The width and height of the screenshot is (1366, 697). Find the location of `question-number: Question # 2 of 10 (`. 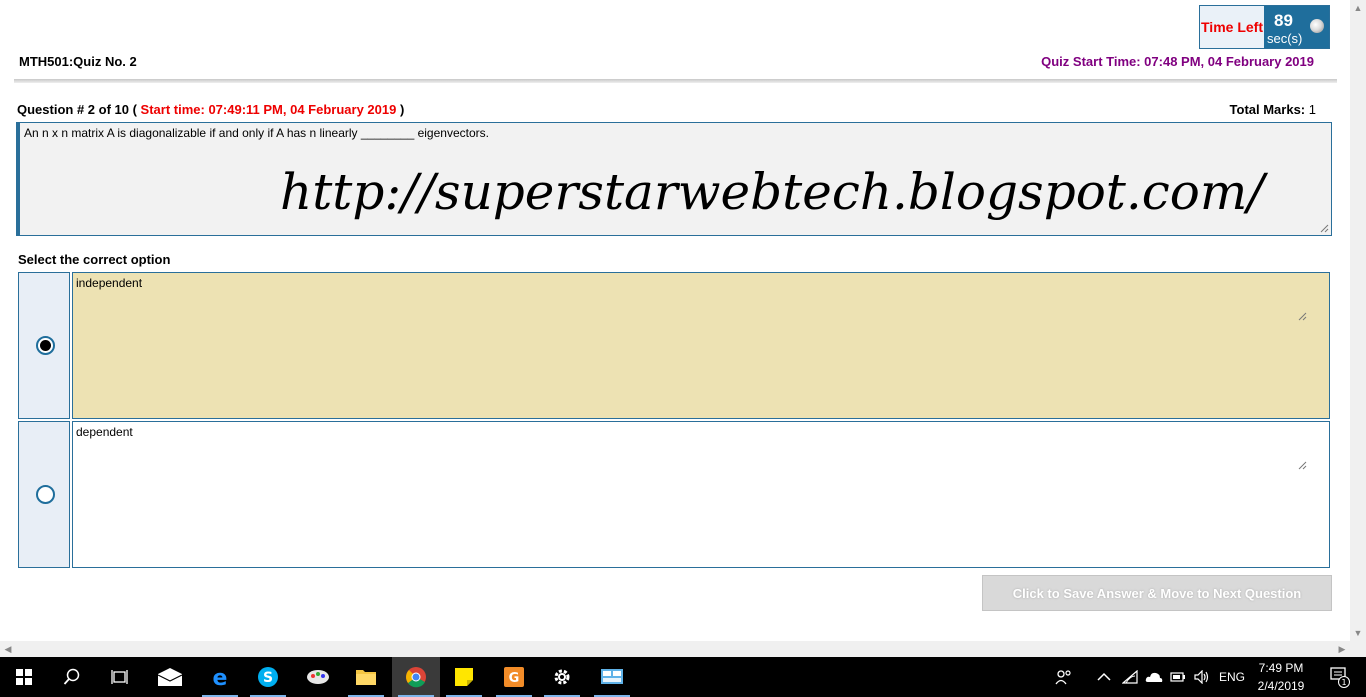

question-number: Question # 2 of 10 ( is located at coordinates (77, 109).